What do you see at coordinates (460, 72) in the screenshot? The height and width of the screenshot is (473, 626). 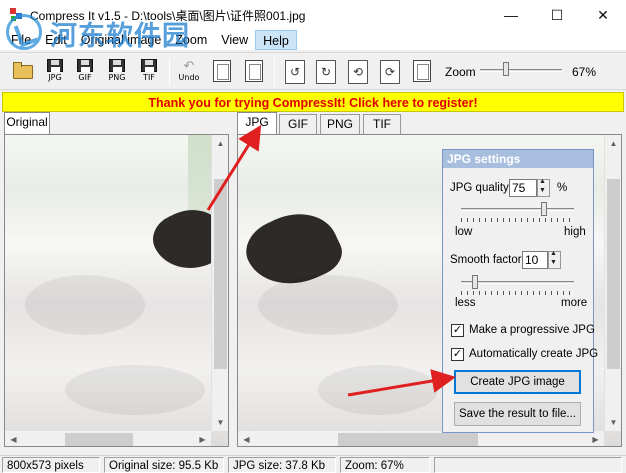 I see `zoom-label: Zoom` at bounding box center [460, 72].